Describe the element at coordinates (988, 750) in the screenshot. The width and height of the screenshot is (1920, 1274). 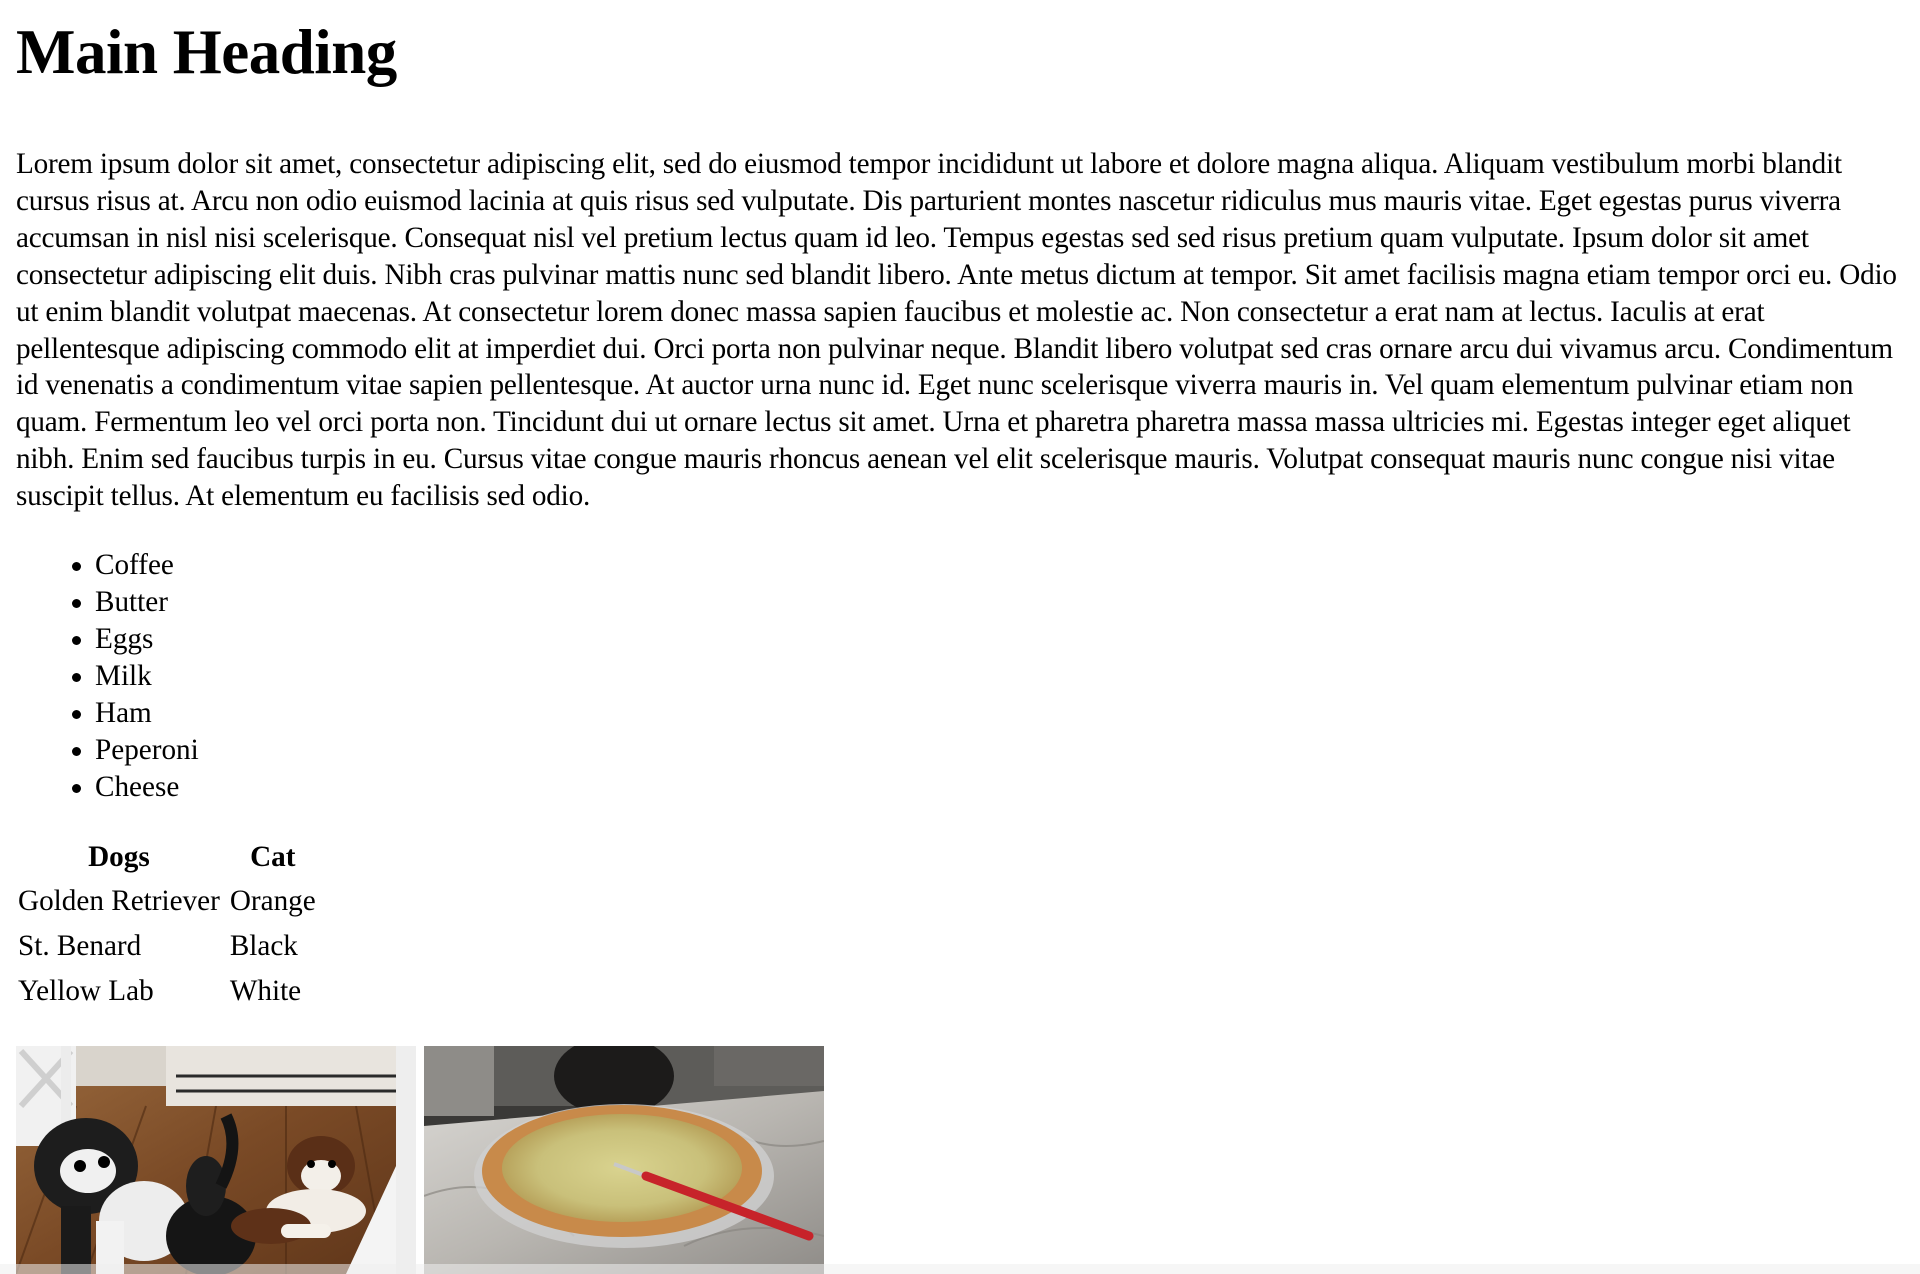
I see `list-item: Peperoni` at that location.